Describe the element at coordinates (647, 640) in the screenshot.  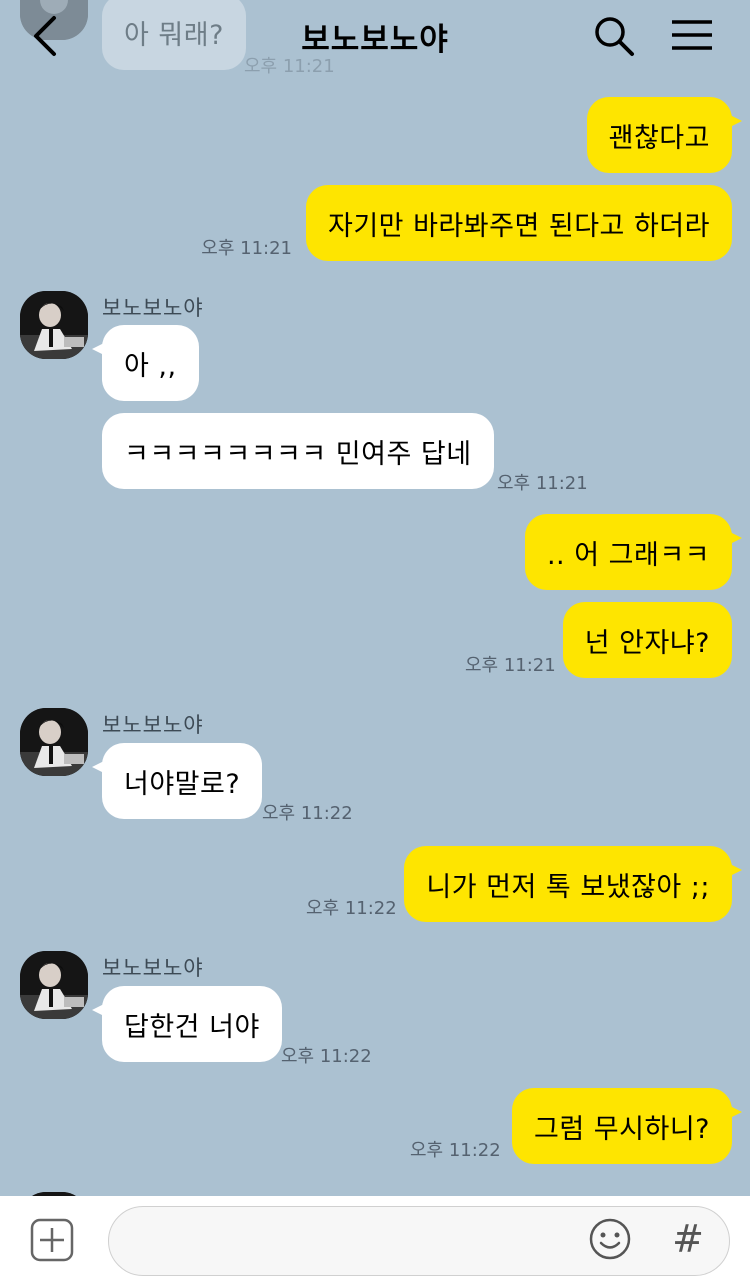
I see `message-bubble-sent: 넌 안자냐?` at that location.